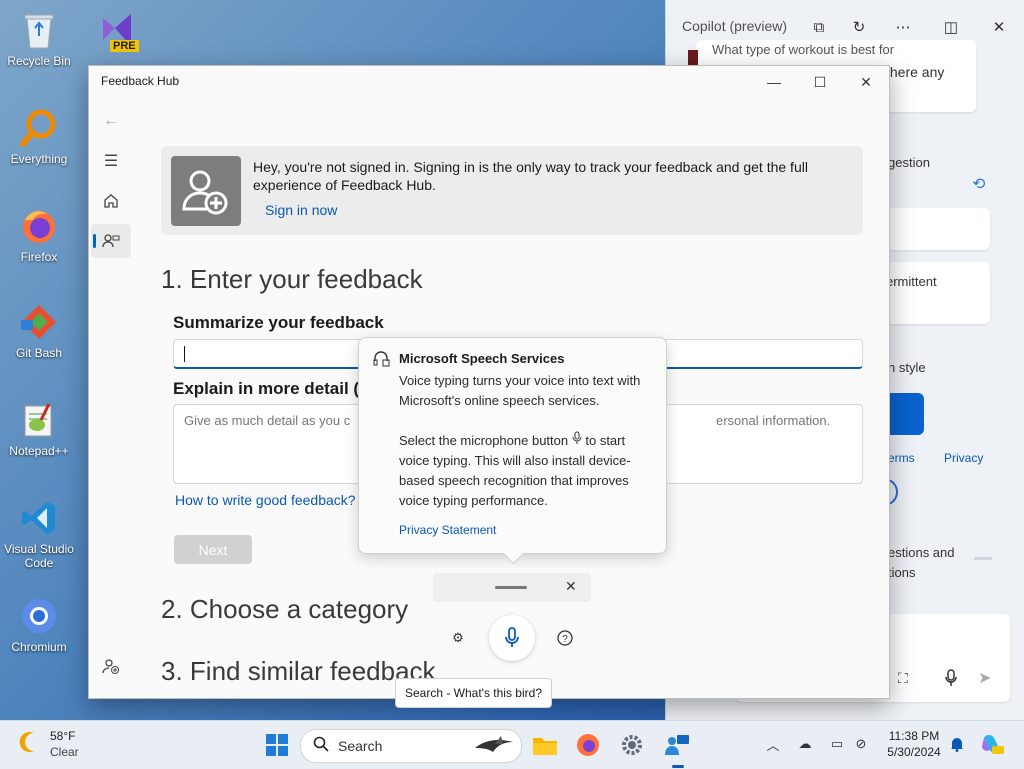 The height and width of the screenshot is (769, 1024). I want to click on headset-lock-icon, so click(382, 360).